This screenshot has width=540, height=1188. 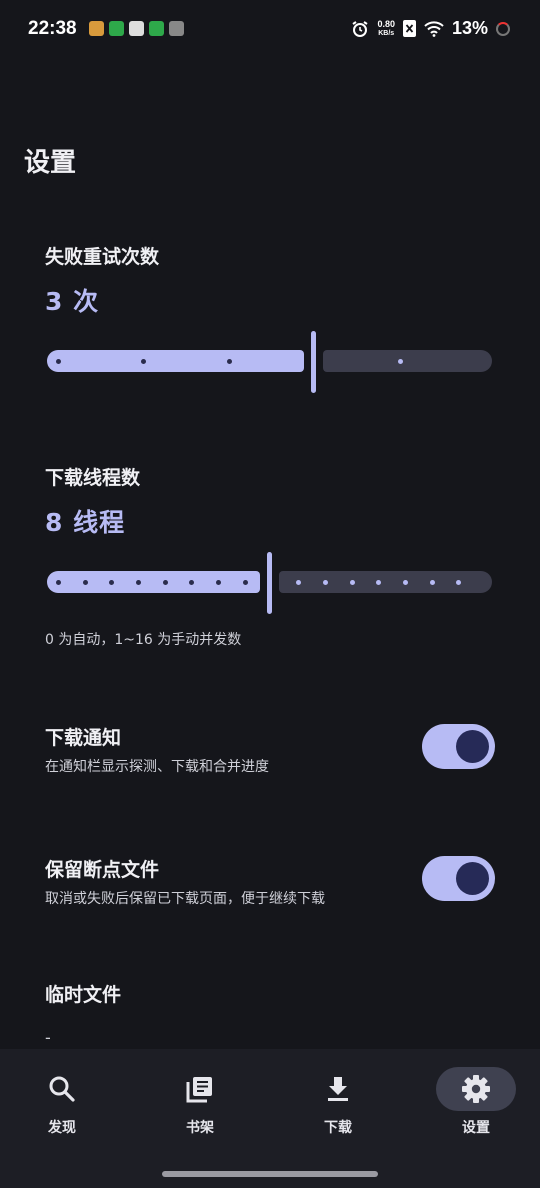 What do you see at coordinates (85, 522) in the screenshot?
I see `threads-value: 8 线程` at bounding box center [85, 522].